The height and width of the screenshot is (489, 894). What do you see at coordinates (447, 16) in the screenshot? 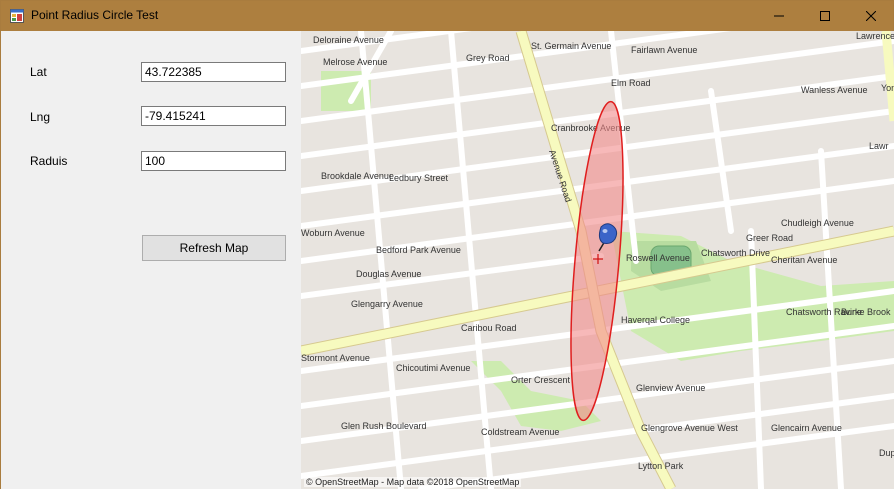
I see `title-bar: Point Radius Circle Test` at bounding box center [447, 16].